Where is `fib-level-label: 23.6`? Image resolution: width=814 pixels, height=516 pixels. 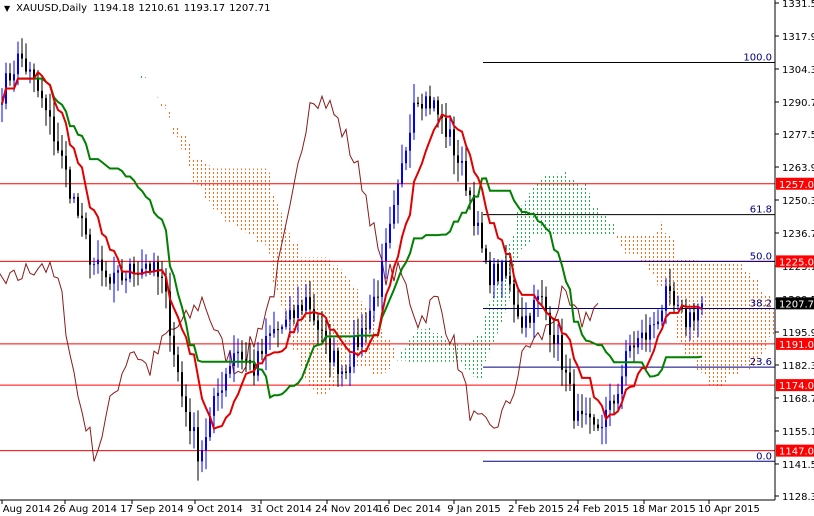 fib-level-label: 23.6 is located at coordinates (761, 362).